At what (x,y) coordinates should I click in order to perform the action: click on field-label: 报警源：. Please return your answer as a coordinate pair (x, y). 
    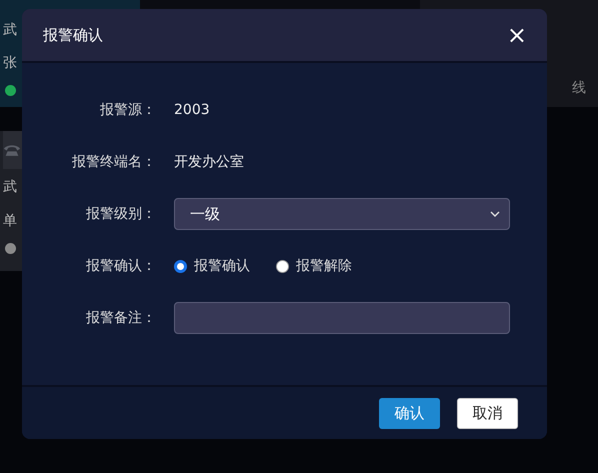
    Looking at the image, I should click on (127, 110).